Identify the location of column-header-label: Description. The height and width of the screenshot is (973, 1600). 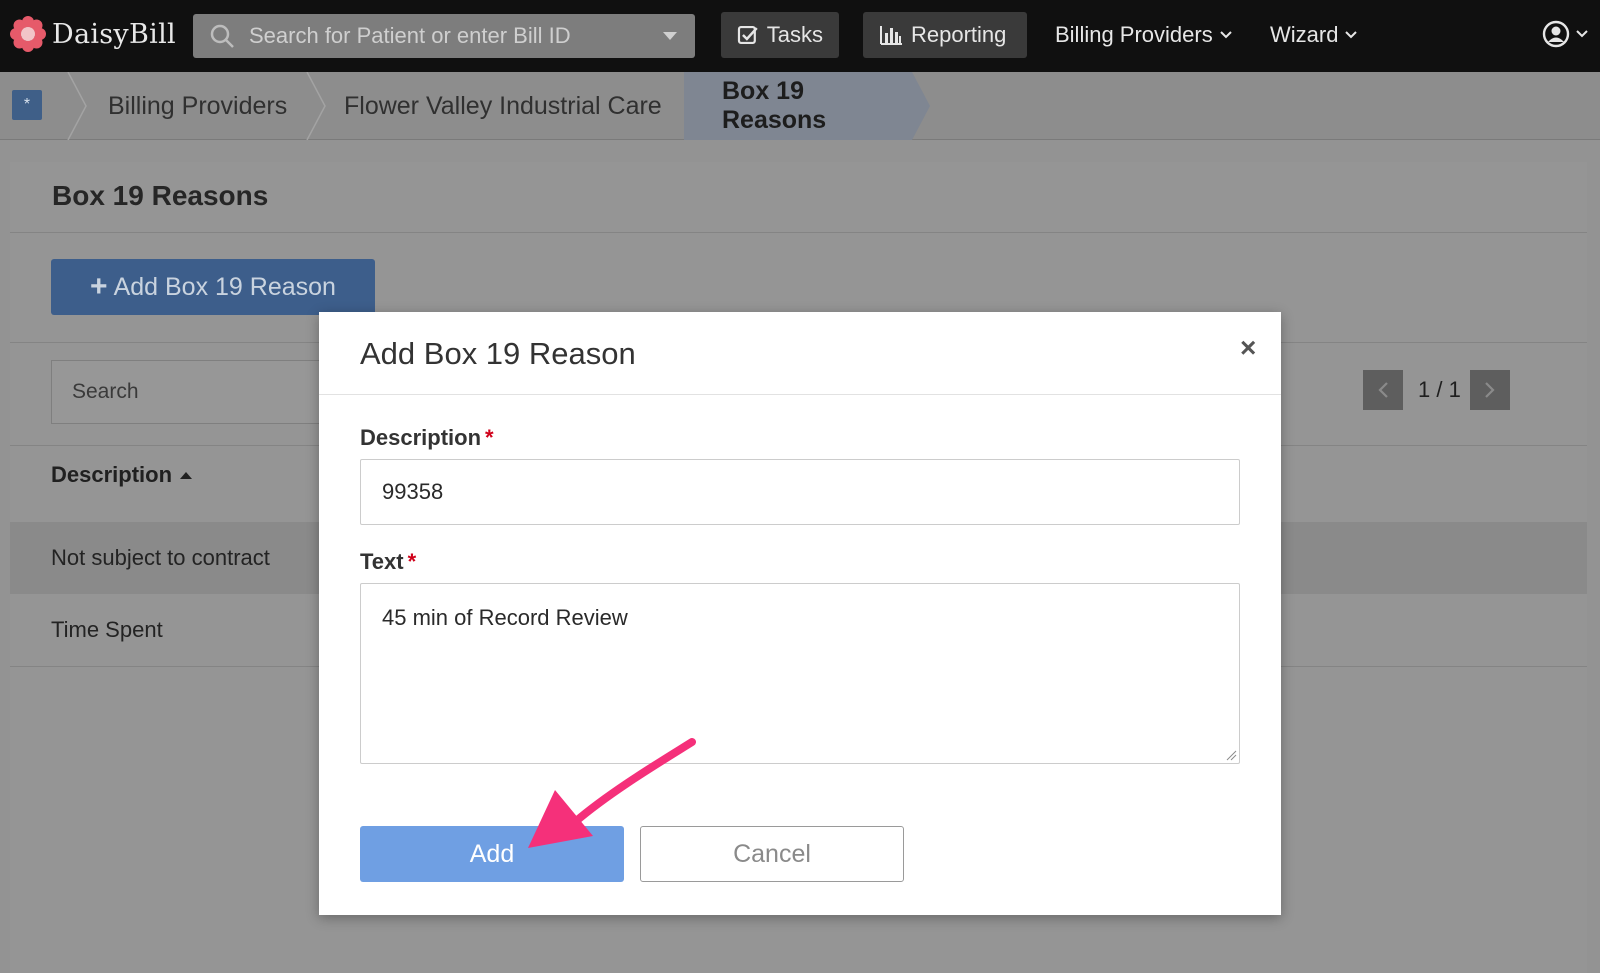
(112, 474).